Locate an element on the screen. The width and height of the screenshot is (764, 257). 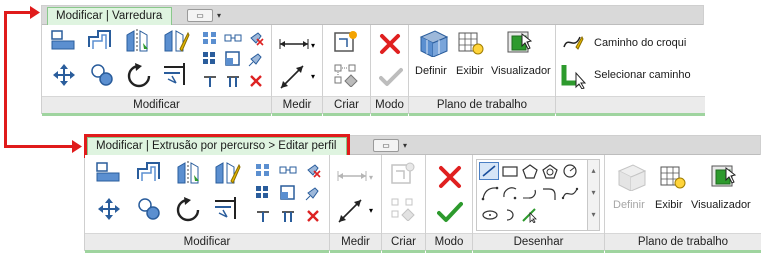
gallery-scroll-strip: ▴ ▾ ▾ is located at coordinates (594, 195).